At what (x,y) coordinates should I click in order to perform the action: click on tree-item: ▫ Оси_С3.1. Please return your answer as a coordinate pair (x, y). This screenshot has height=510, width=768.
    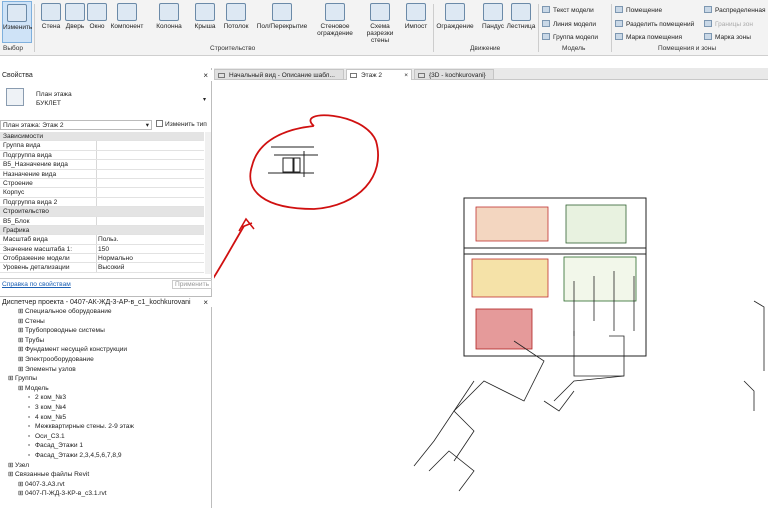
    Looking at the image, I should click on (46, 436).